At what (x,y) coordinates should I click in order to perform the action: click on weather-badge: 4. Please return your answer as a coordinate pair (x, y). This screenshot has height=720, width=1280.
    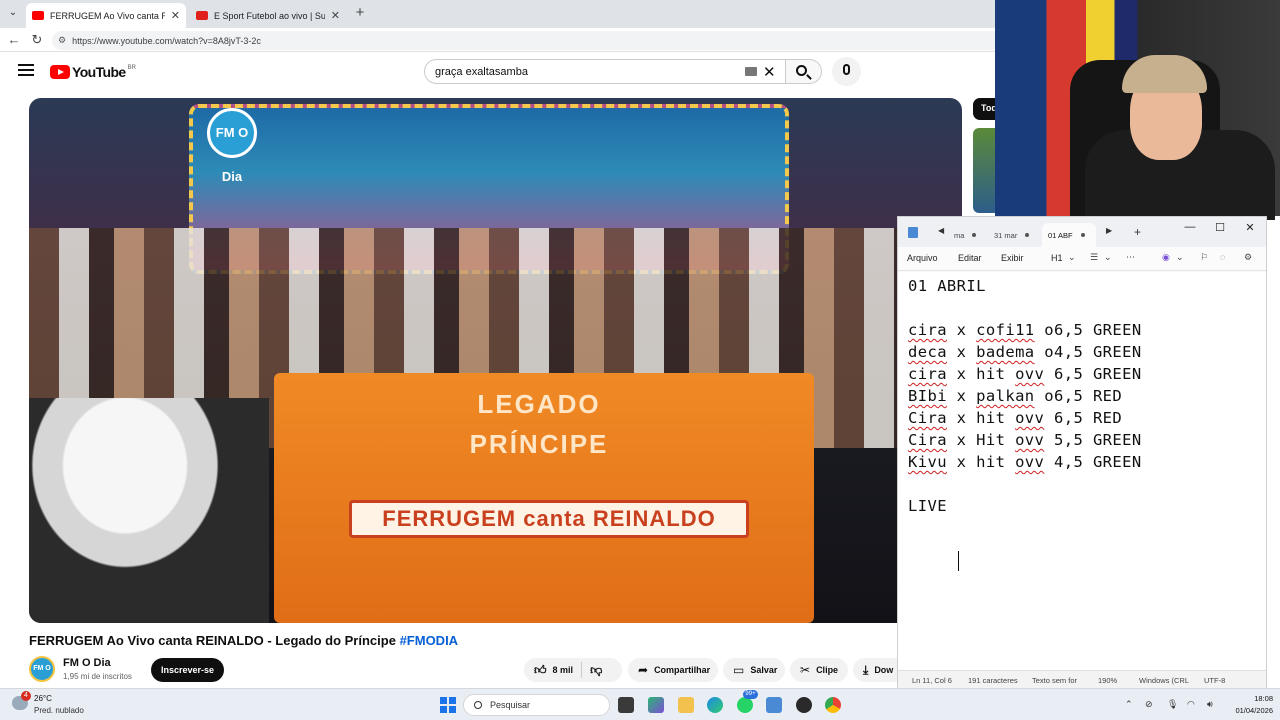
    Looking at the image, I should click on (26, 696).